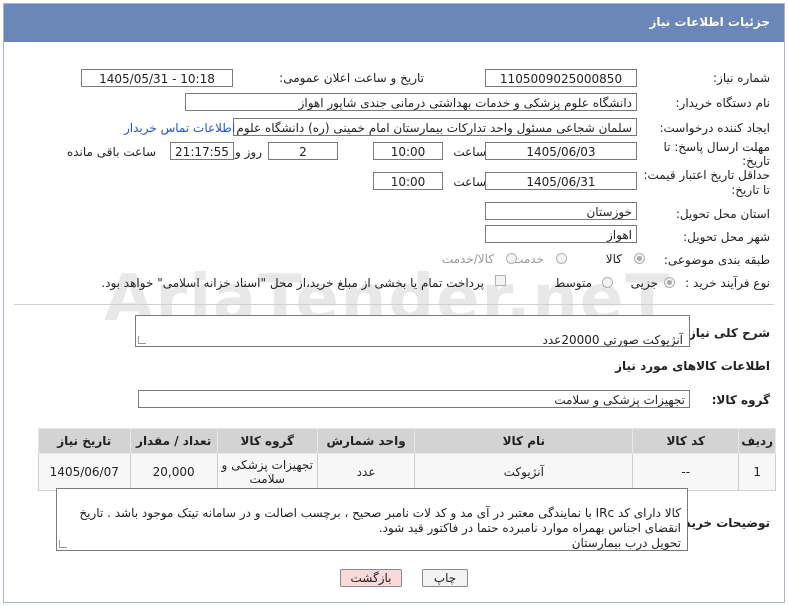  Describe the element at coordinates (248, 152) in the screenshot. I see `days-label: روز و` at that location.